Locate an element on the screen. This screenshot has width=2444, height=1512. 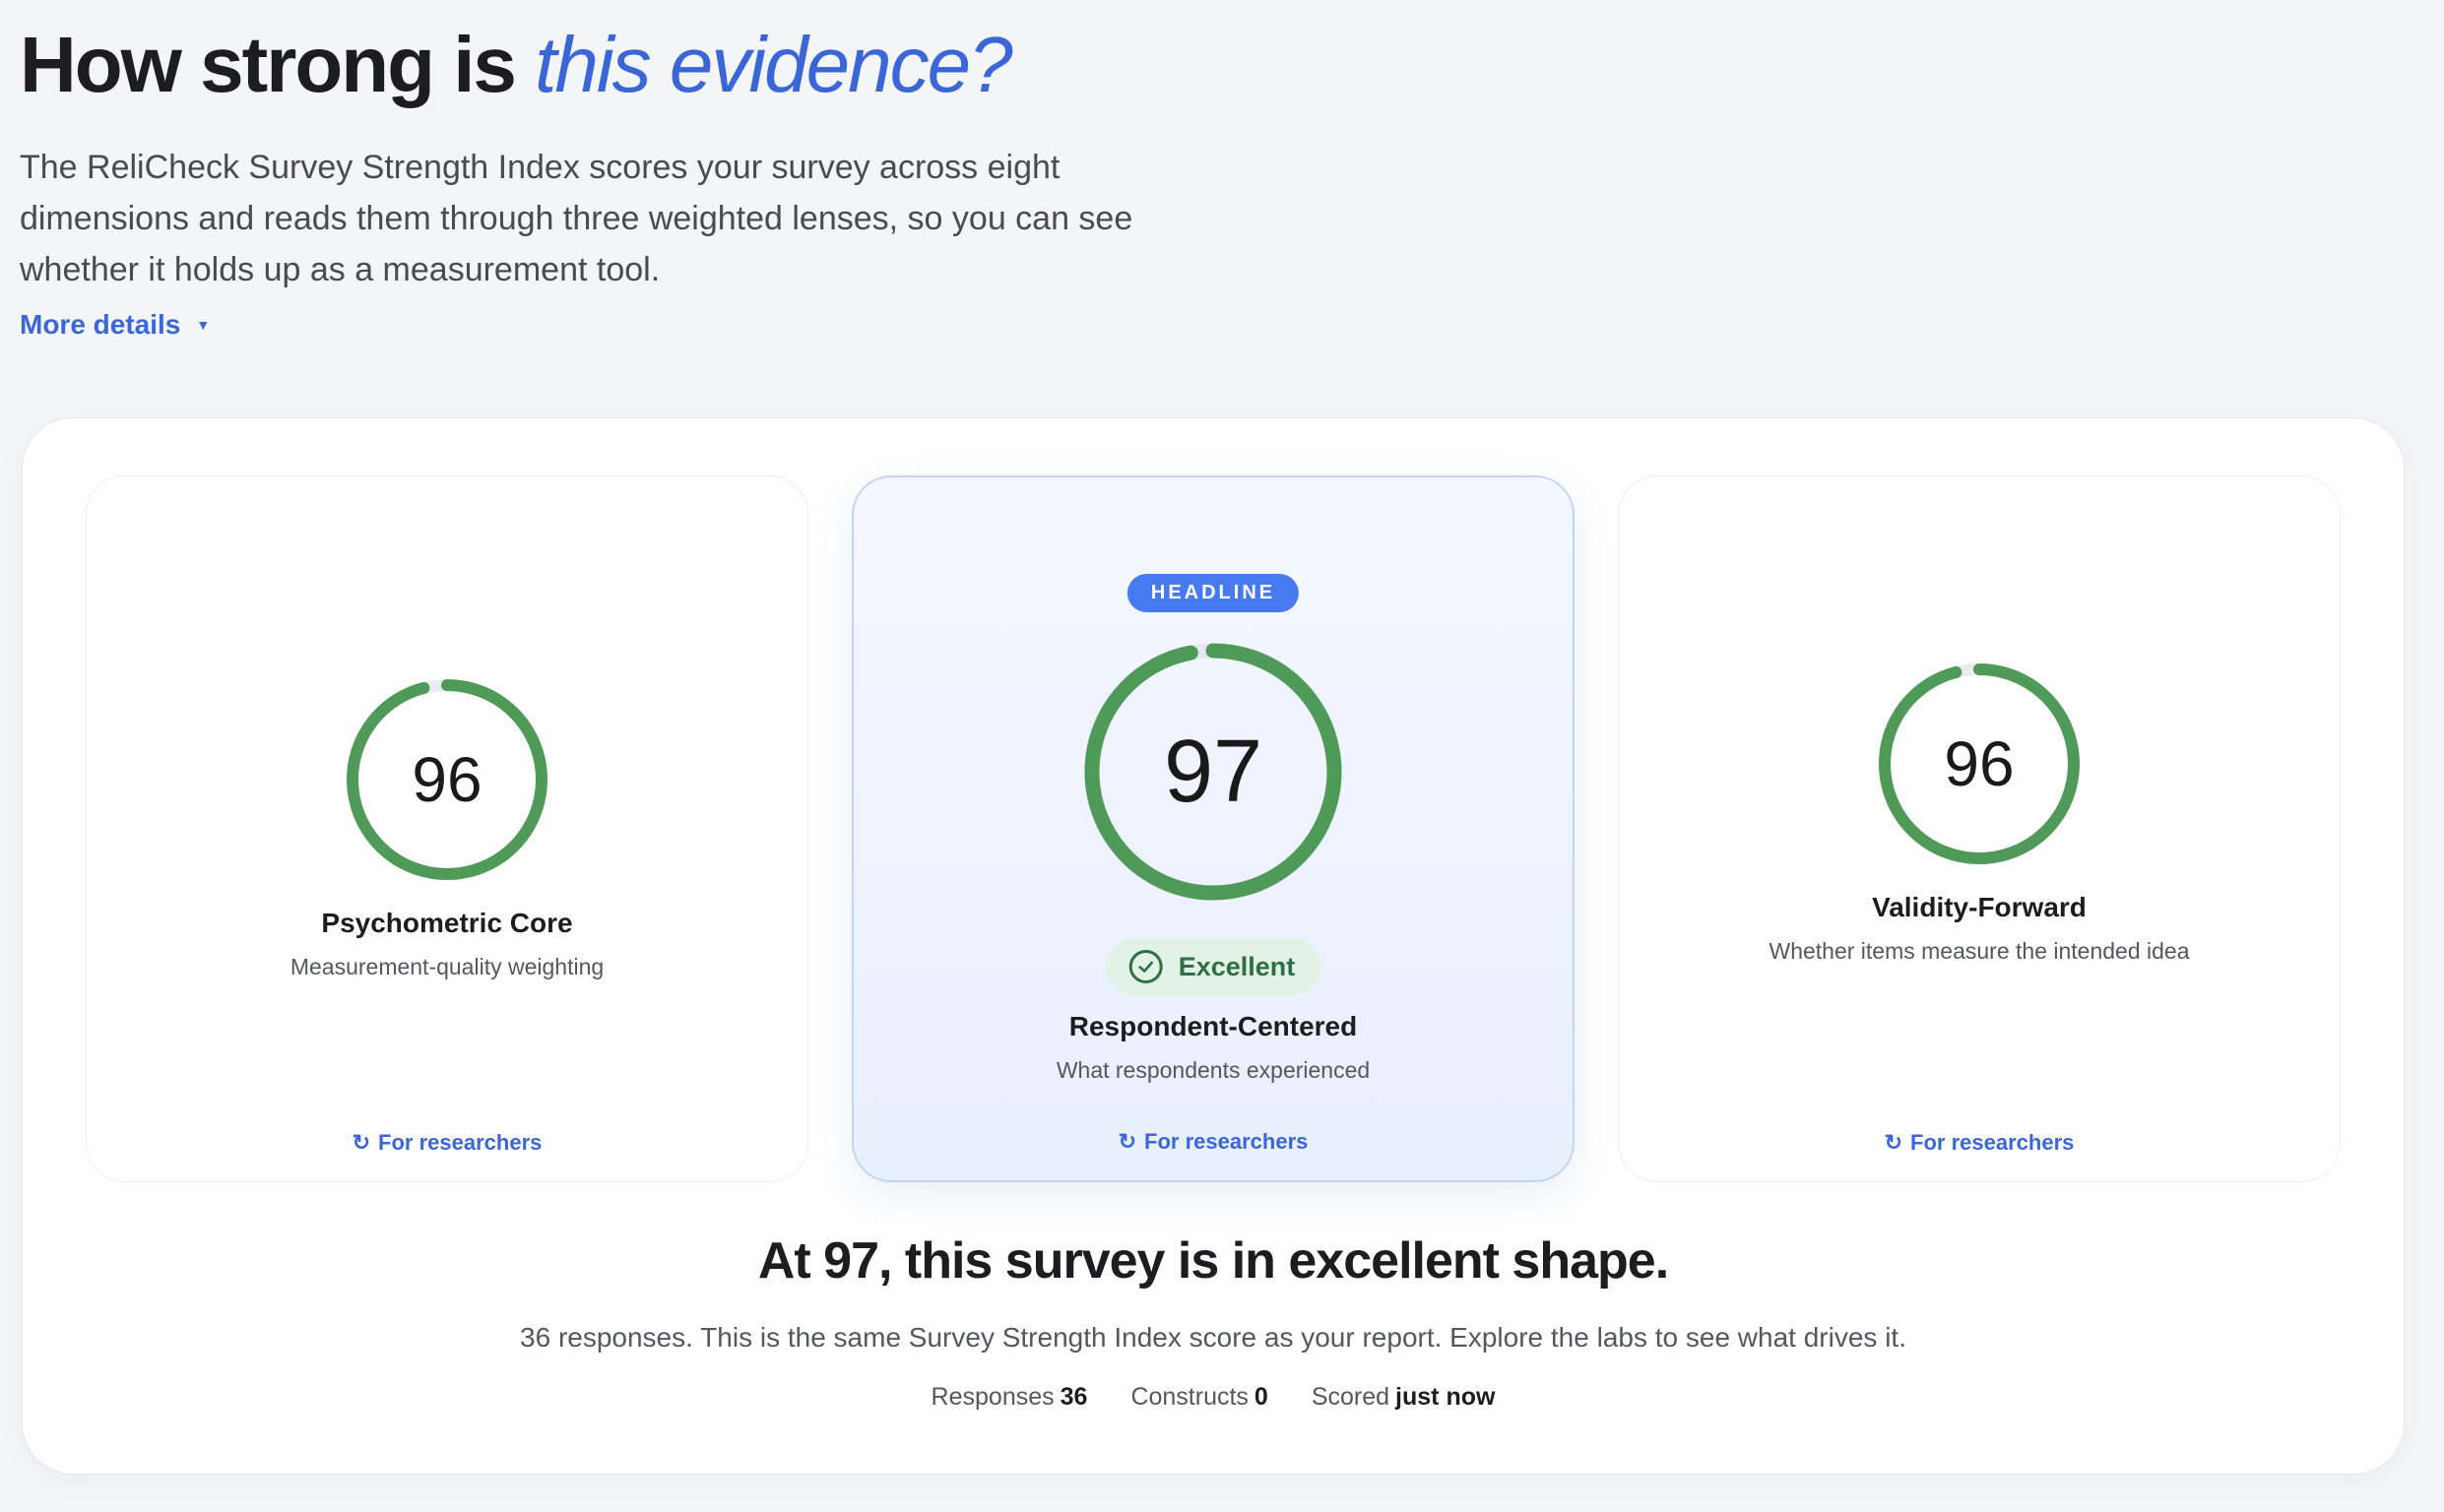
summary-stats: Responses 36 Constructs 0 Scored just now is located at coordinates (1214, 1397).